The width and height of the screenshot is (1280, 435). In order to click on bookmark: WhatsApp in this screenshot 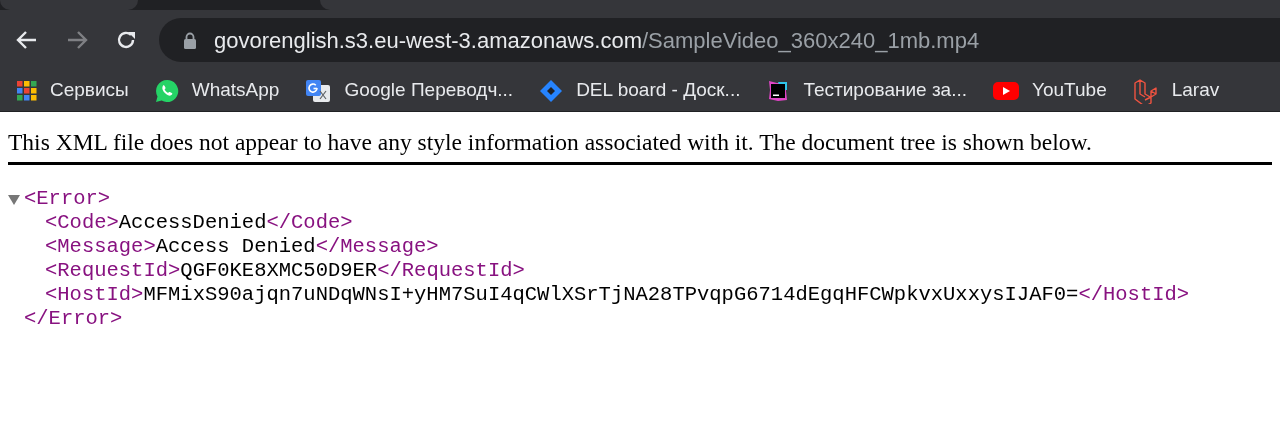, I will do `click(217, 90)`.